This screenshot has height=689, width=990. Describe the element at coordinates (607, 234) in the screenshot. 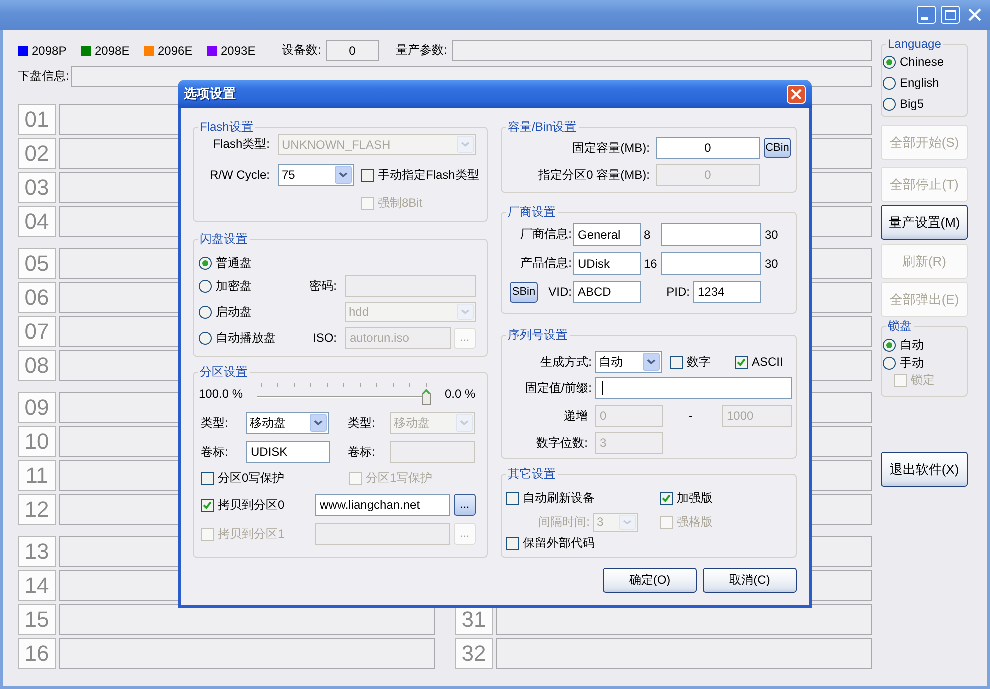

I see `vendor-info-field: General` at that location.